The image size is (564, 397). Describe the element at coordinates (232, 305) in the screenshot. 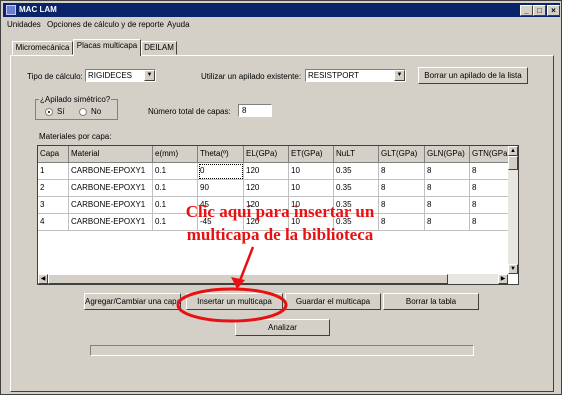

I see `highlight-ellipse` at that location.